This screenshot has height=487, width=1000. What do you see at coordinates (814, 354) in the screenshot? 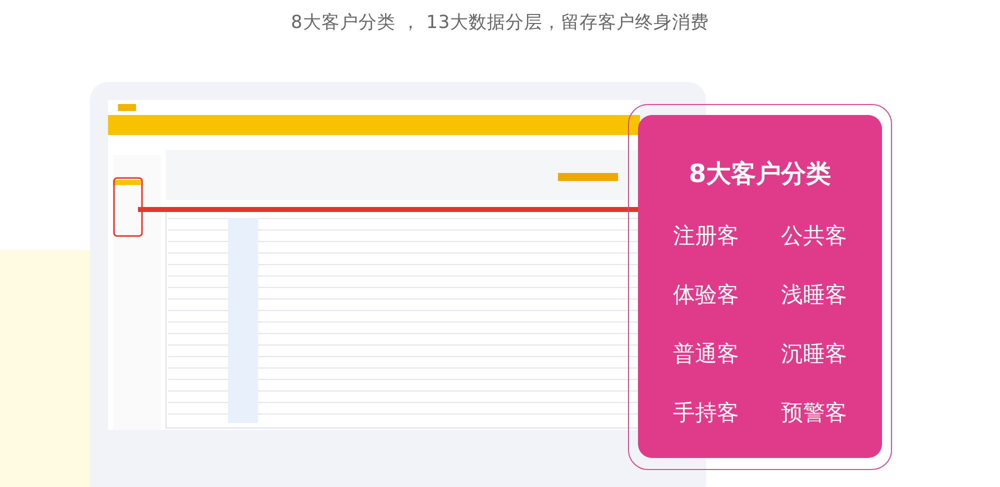
I see `category-label: 沉睡客` at bounding box center [814, 354].